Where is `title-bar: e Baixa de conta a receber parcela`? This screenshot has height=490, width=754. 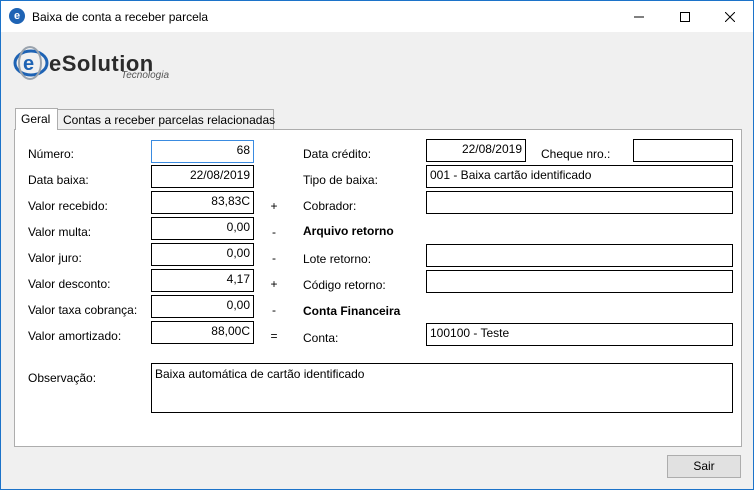
title-bar: e Baixa de conta a receber parcela is located at coordinates (377, 16).